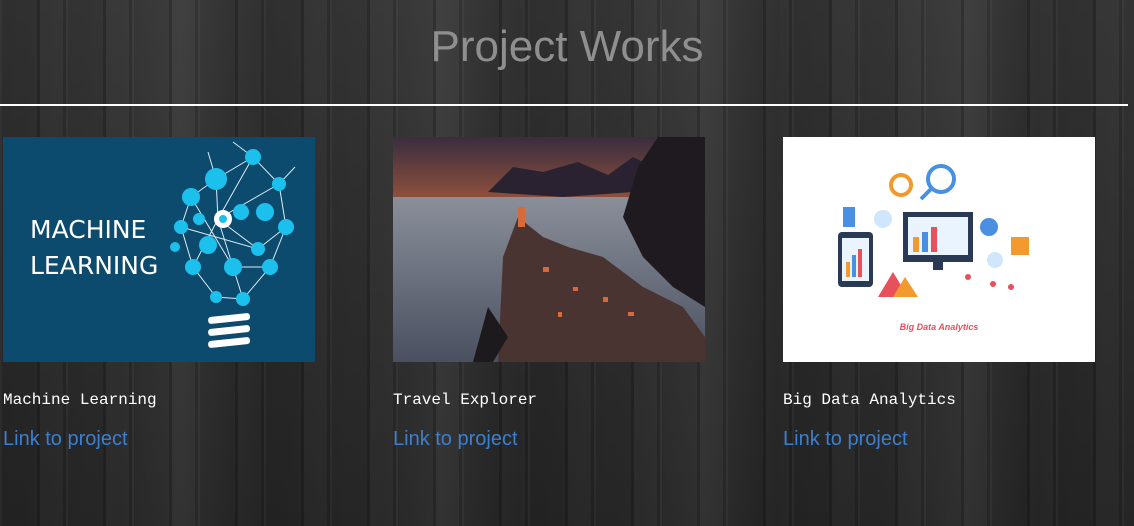 This screenshot has height=526, width=1134. What do you see at coordinates (989, 227) in the screenshot?
I see `pie-chart-icon` at bounding box center [989, 227].